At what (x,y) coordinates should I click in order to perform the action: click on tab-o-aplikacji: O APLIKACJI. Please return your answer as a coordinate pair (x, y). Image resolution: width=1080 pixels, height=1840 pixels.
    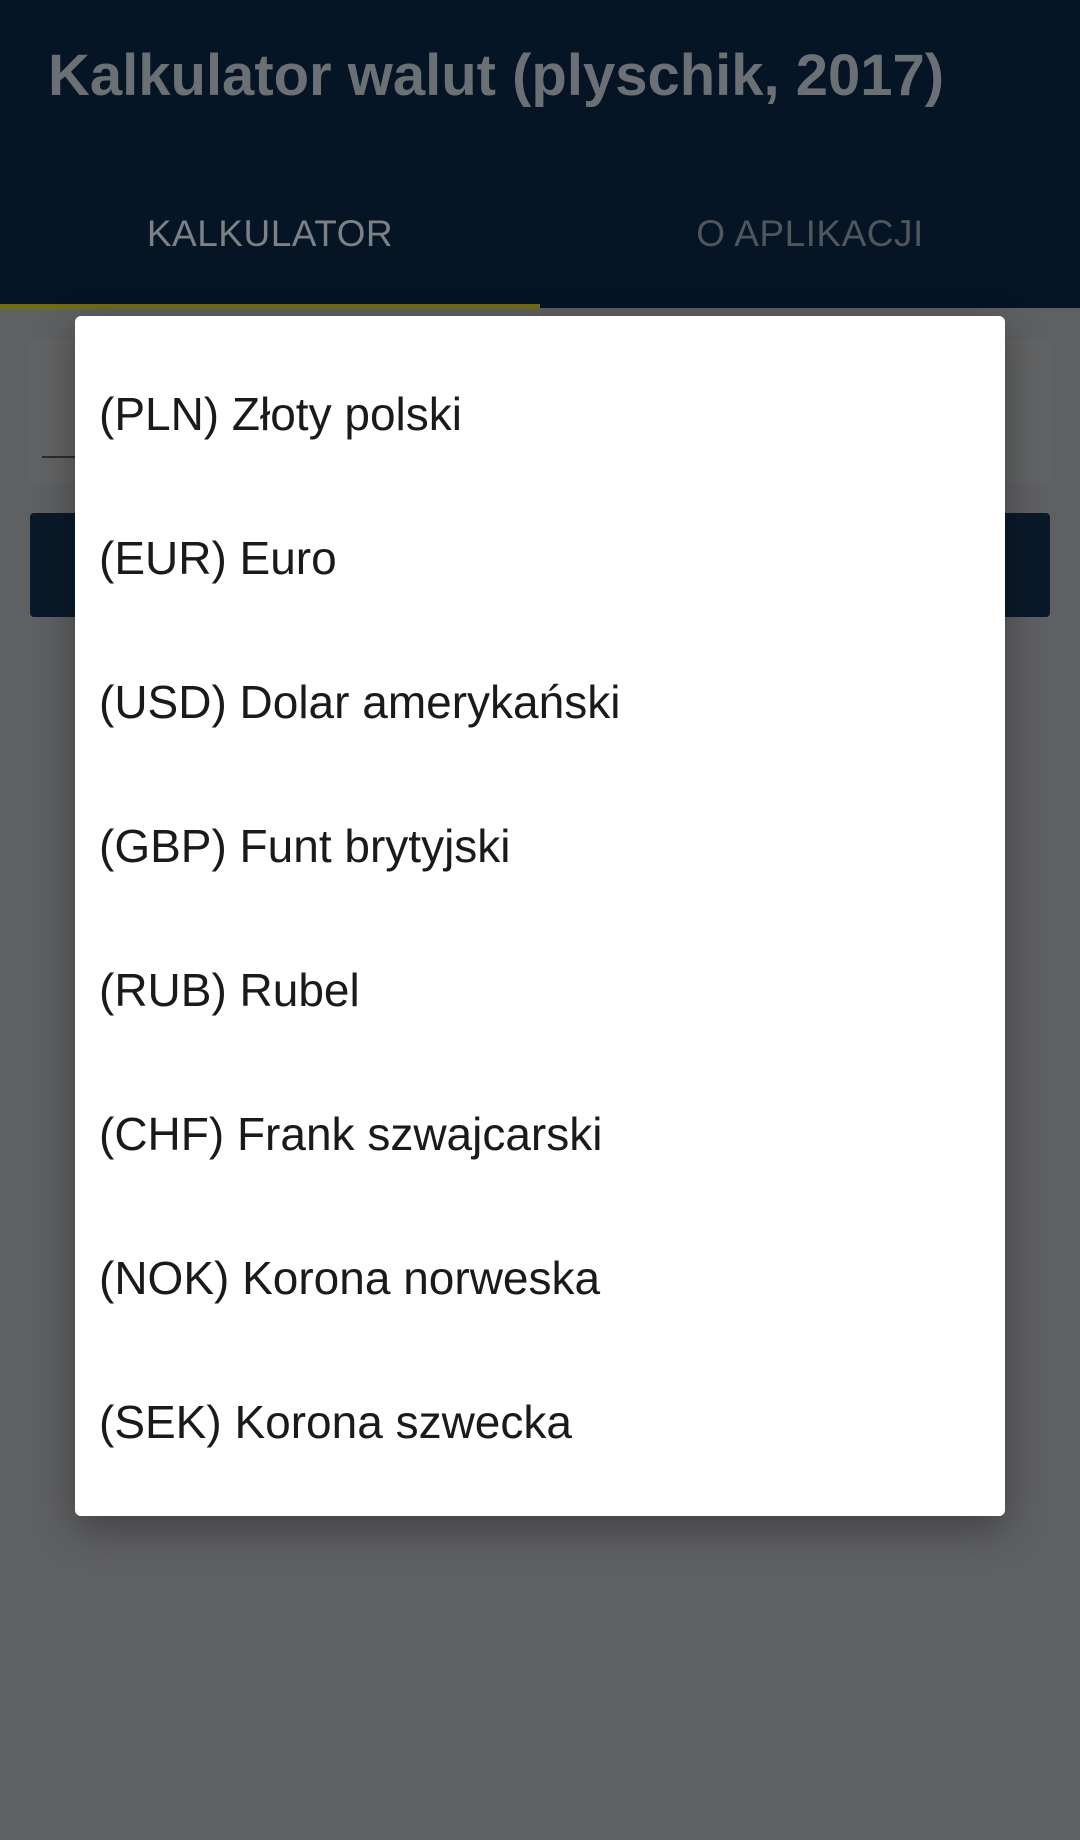
    Looking at the image, I should click on (810, 234).